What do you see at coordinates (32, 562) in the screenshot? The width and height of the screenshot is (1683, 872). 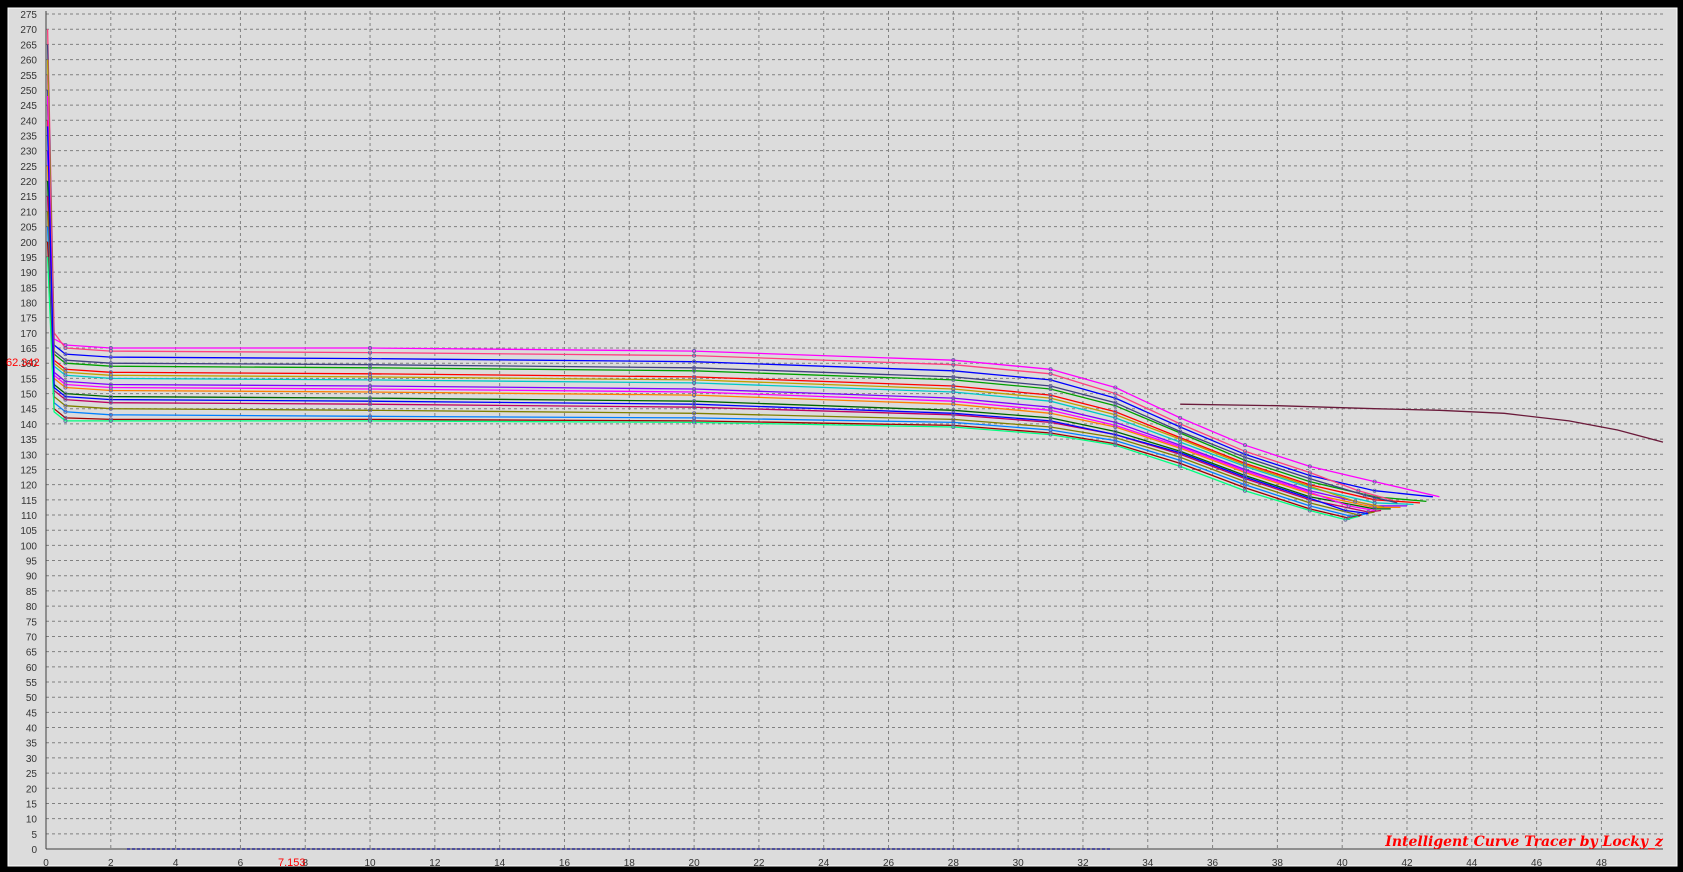 I see `y-tick-label: 95` at bounding box center [32, 562].